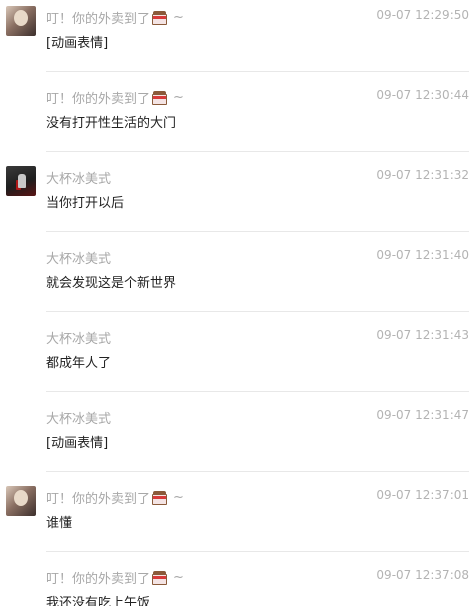  What do you see at coordinates (422, 335) in the screenshot?
I see `message-timestamp: 09-07 12:31:43` at bounding box center [422, 335].